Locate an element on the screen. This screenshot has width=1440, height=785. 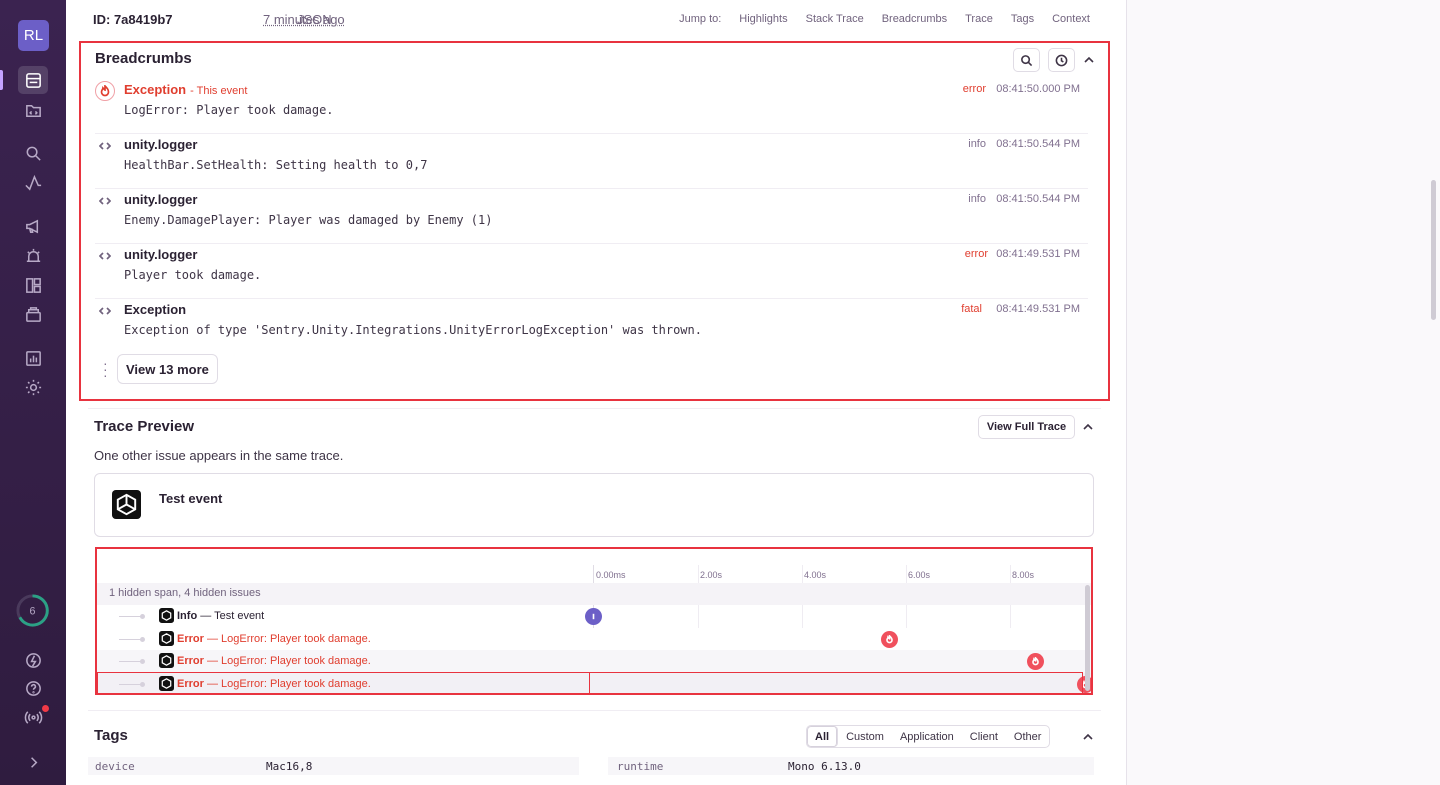
search-breadcrumbs-button is located at coordinates (1026, 60).